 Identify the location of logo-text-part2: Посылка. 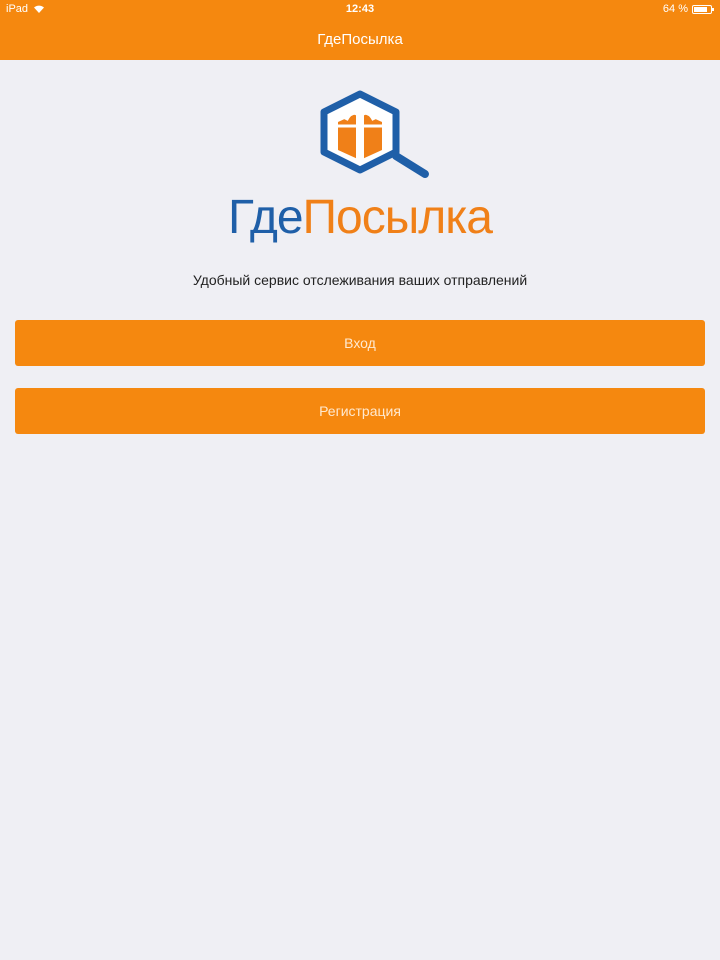
(397, 217).